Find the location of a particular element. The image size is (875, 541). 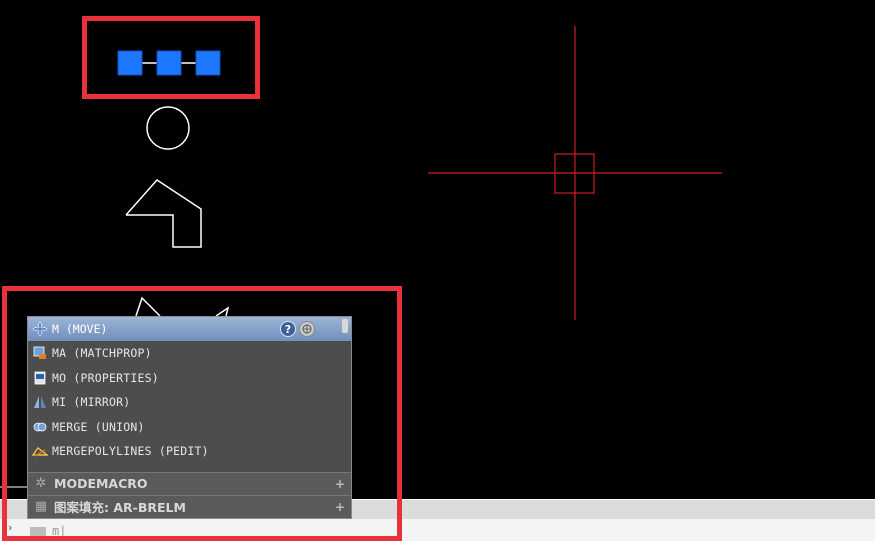

highlight-box-grips is located at coordinates (171, 57).